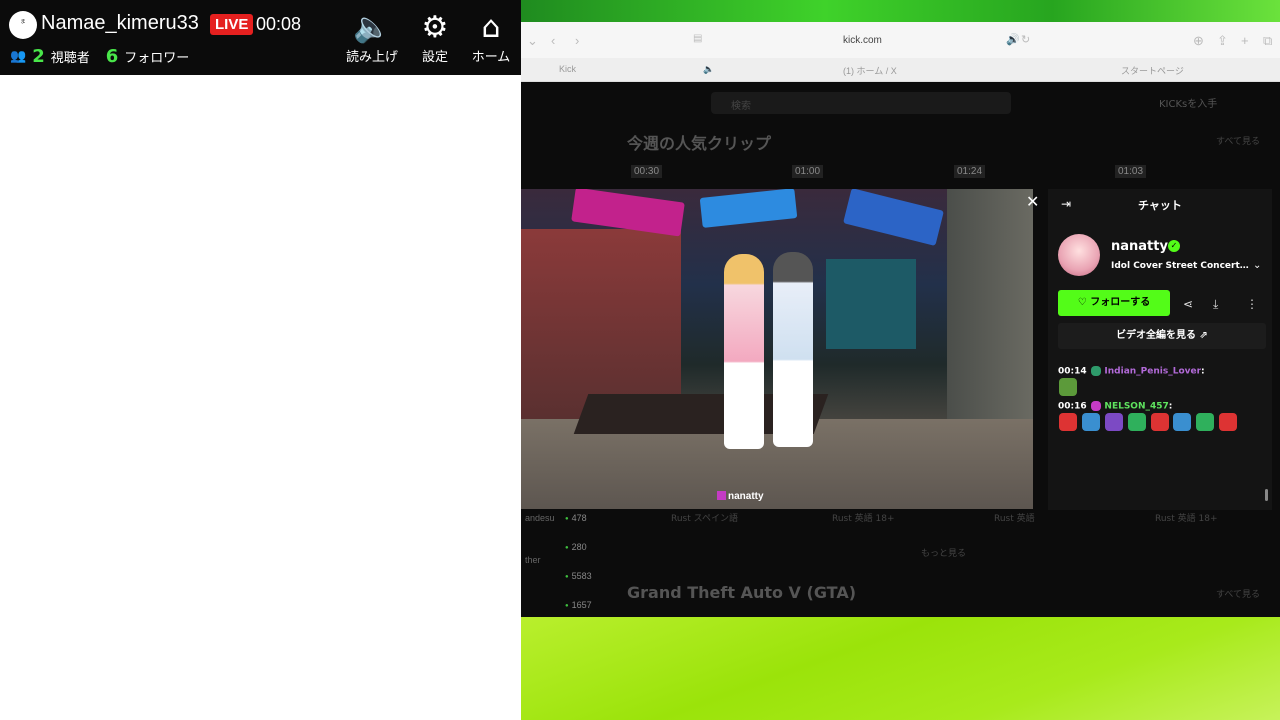 This screenshot has height=720, width=1280. I want to click on follow-button: ♡ フォローする, so click(1114, 303).